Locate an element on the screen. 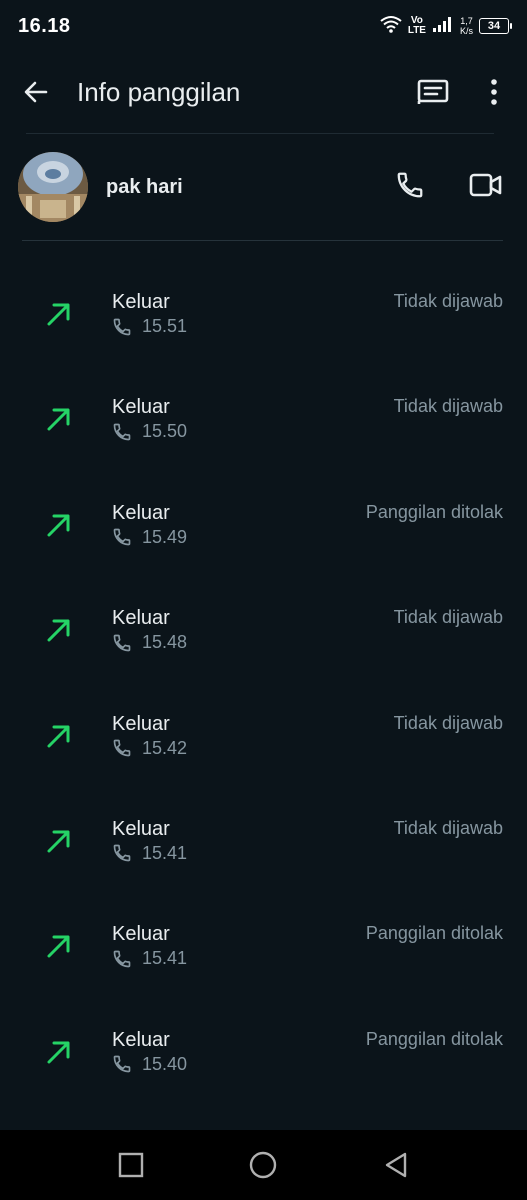 This screenshot has width=527, height=1200. call-time-row: 15.42 is located at coordinates (149, 748).